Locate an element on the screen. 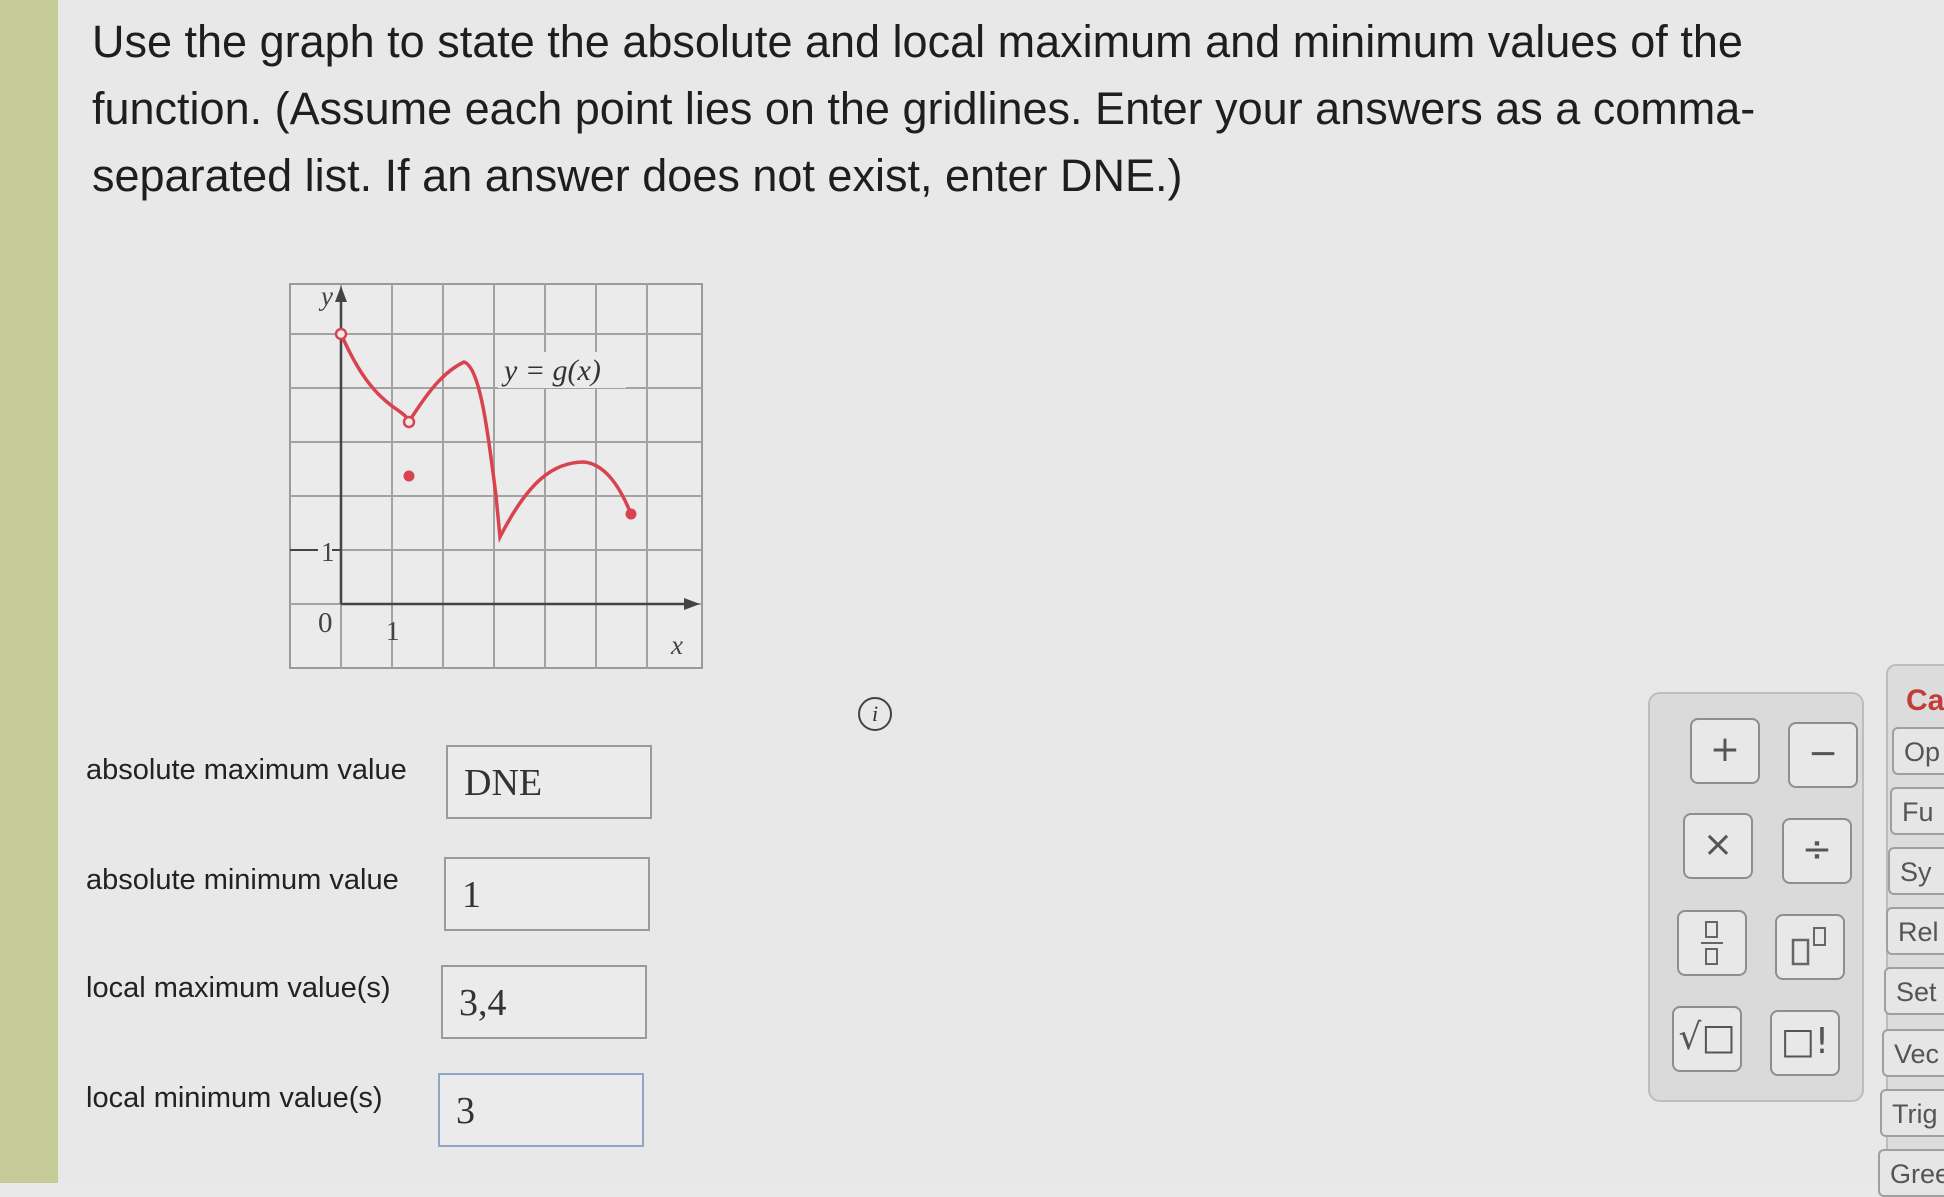 The width and height of the screenshot is (1944, 1197). function-graph: y x 1 1 0 y = g(x) is located at coordinates (496, 475).